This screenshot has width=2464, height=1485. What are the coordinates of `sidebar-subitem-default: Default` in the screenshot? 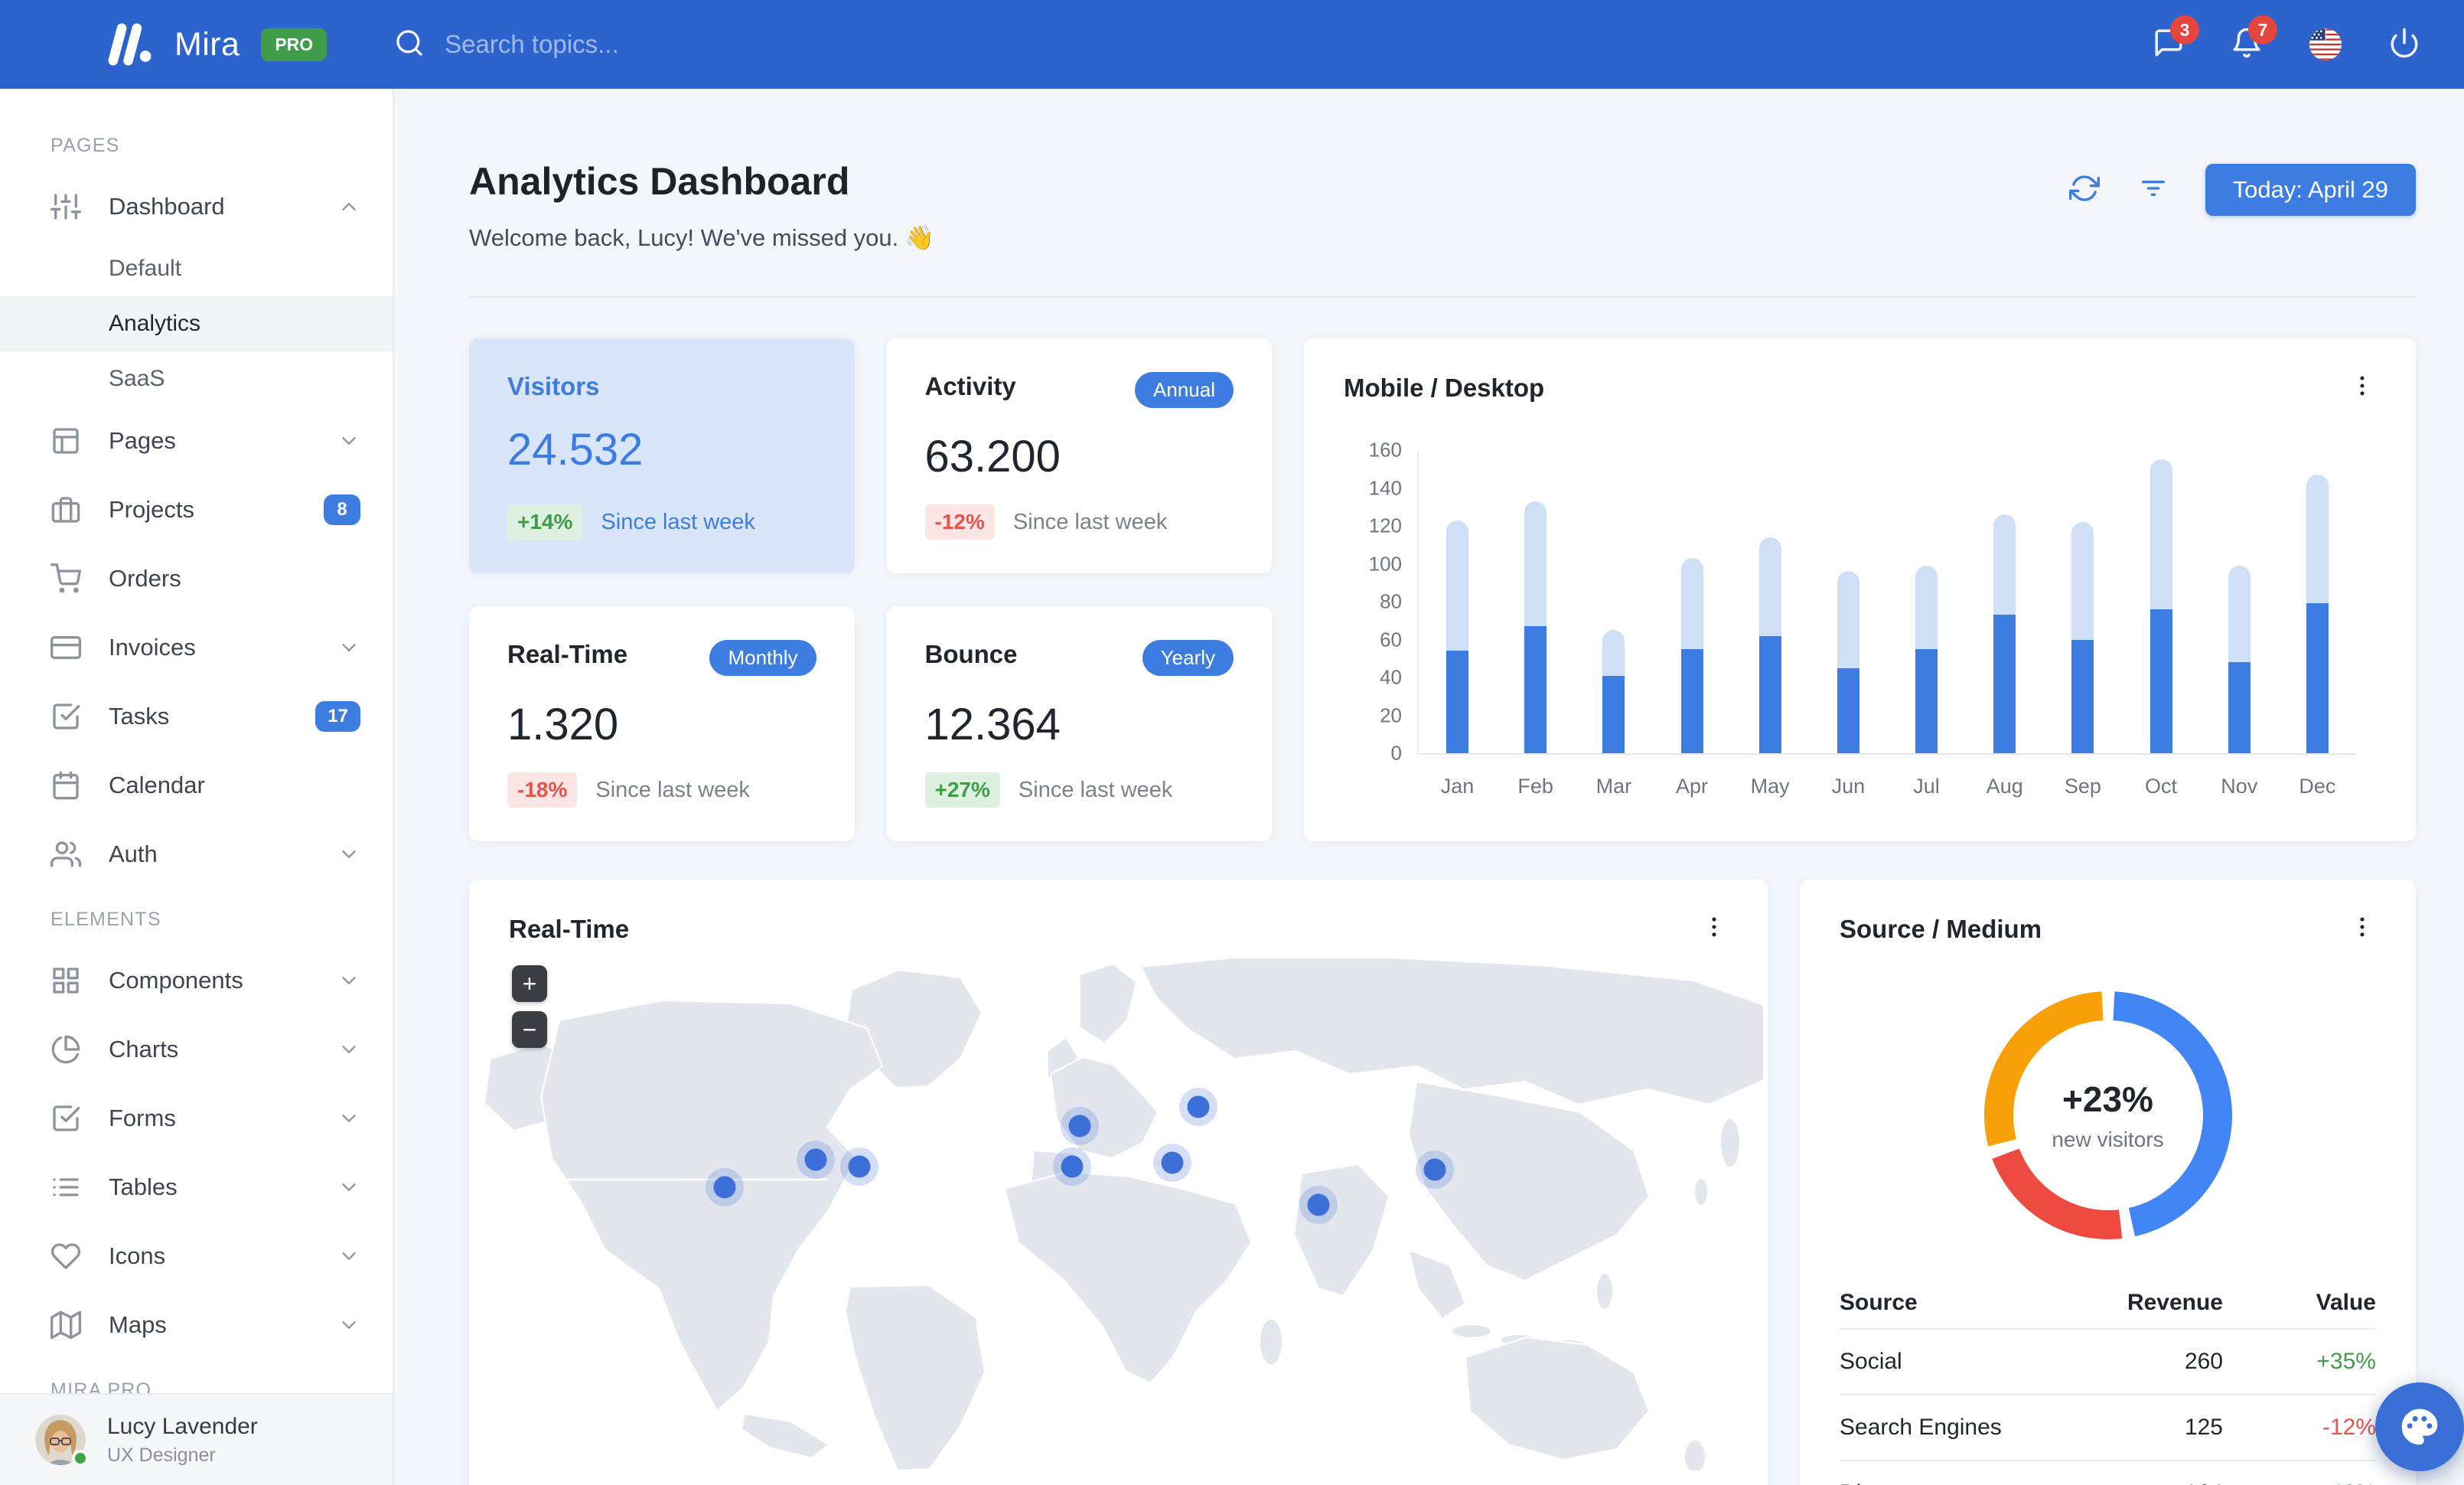 It's located at (197, 268).